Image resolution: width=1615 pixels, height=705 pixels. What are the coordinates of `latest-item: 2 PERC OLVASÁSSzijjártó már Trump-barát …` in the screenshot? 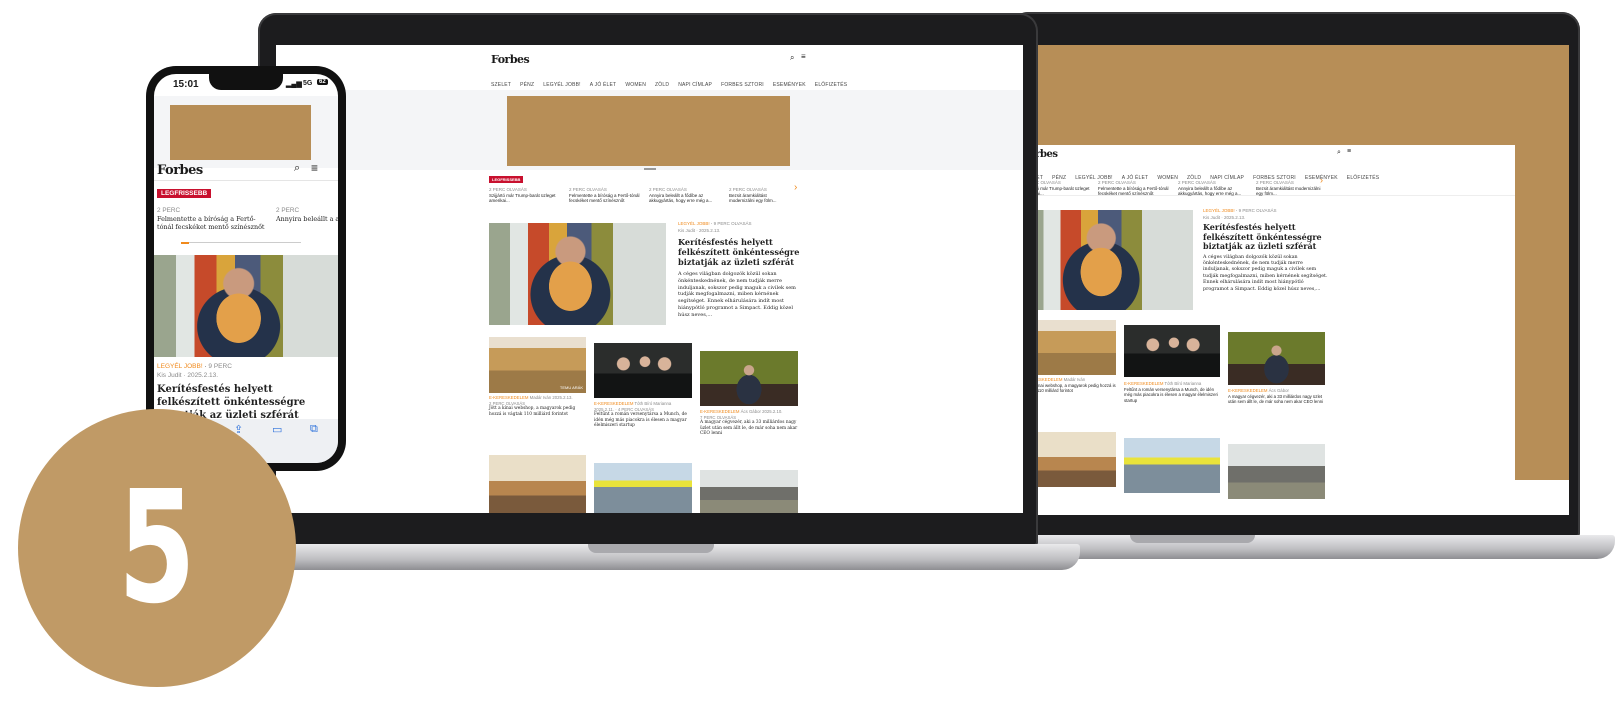 It's located at (524, 195).